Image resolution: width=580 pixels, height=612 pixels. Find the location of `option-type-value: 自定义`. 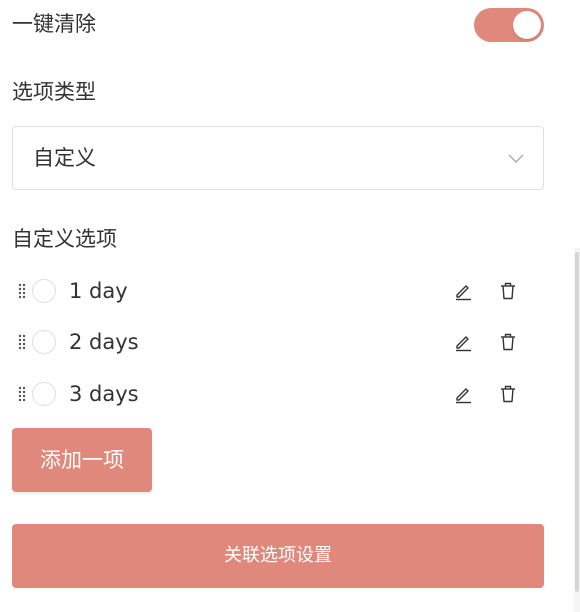

option-type-value: 自定义 is located at coordinates (64, 158).